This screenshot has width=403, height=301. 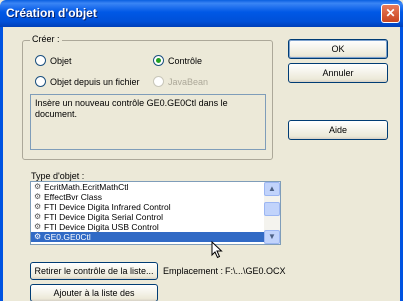 I want to click on radio-controle-indicator, so click(x=158, y=60).